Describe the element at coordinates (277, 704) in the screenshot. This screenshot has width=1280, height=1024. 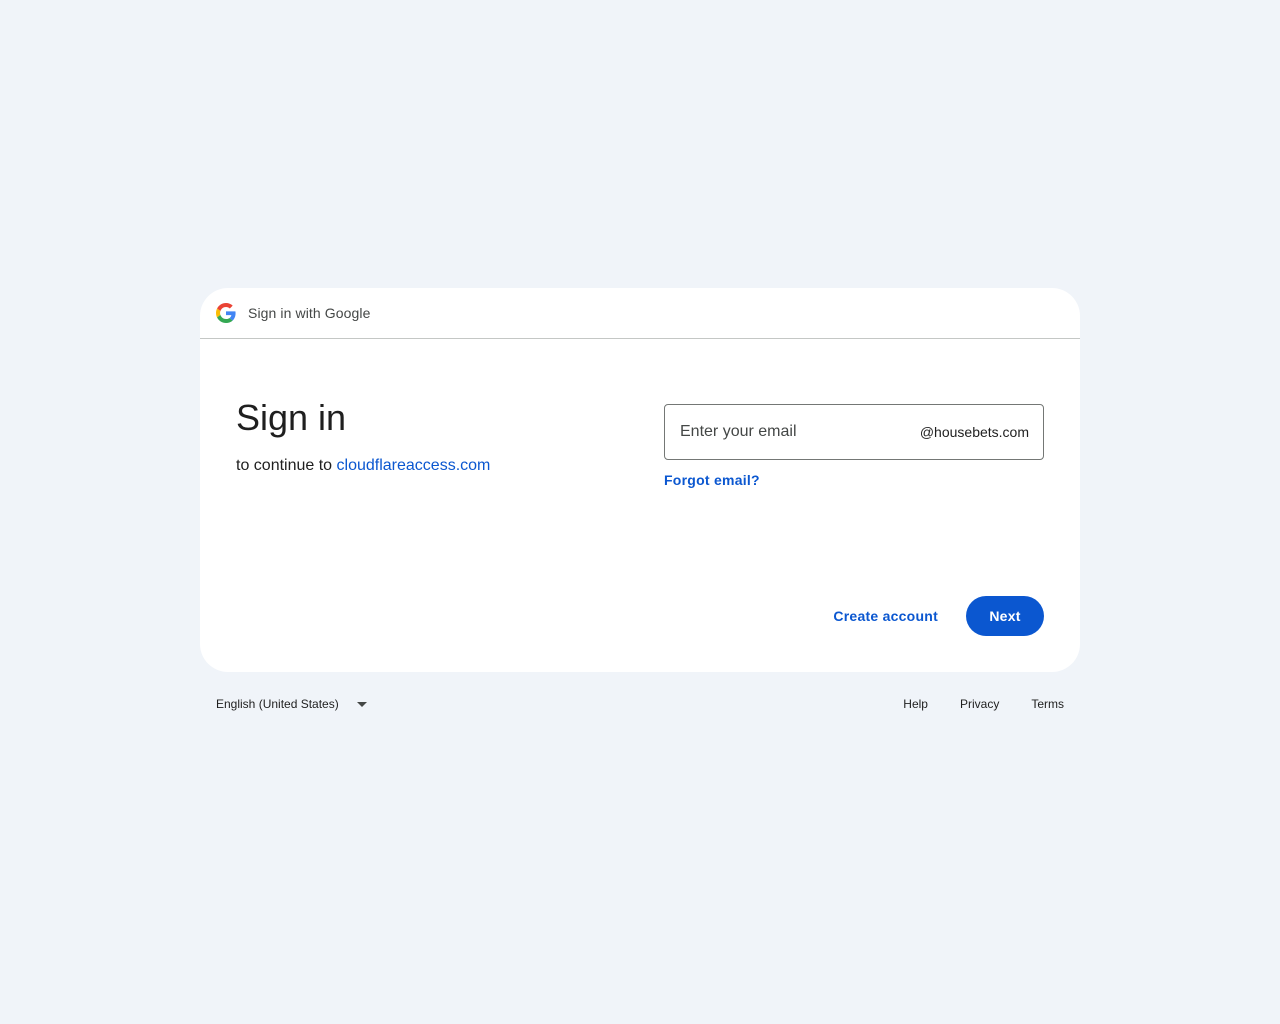
I see `language-label: English (United States)` at that location.